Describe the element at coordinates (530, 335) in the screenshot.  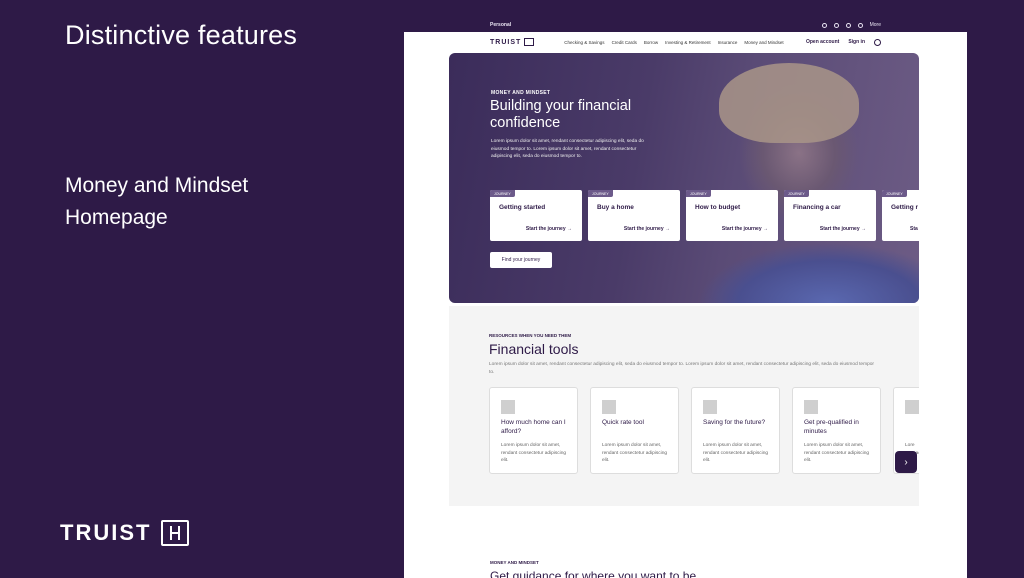
I see `tools-eyebrow: RESOURCES WHEN YOU NEED THEM` at that location.